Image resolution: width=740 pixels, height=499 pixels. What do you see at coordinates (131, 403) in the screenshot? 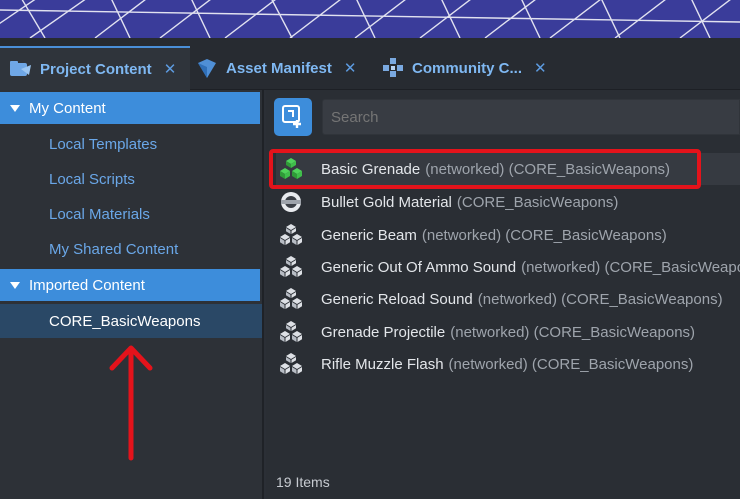
I see `red-arrow-annotation` at bounding box center [131, 403].